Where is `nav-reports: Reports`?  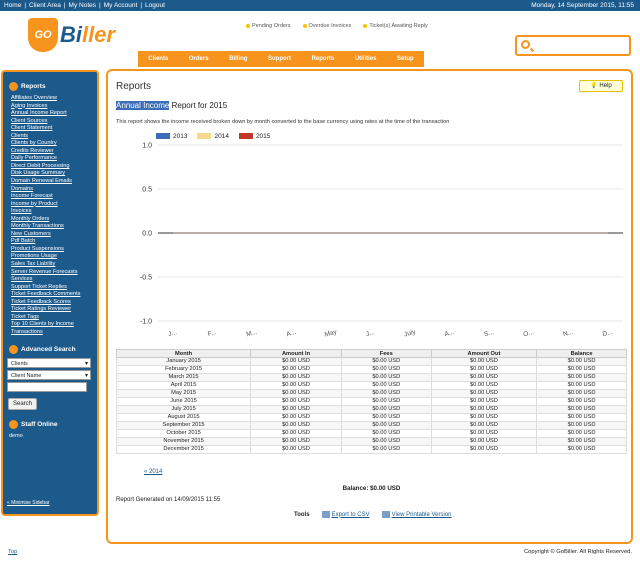 nav-reports: Reports is located at coordinates (323, 59).